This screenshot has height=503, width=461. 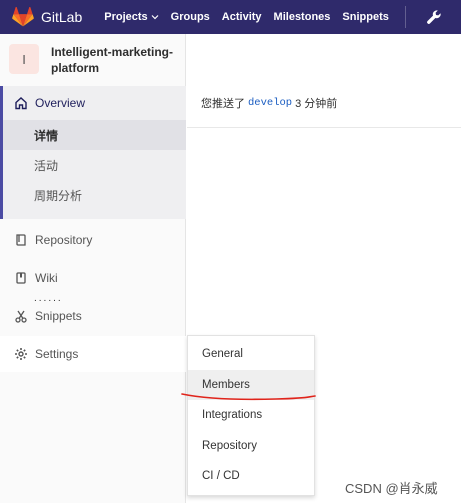 What do you see at coordinates (248, 397) in the screenshot?
I see `red-underline-annotation` at bounding box center [248, 397].